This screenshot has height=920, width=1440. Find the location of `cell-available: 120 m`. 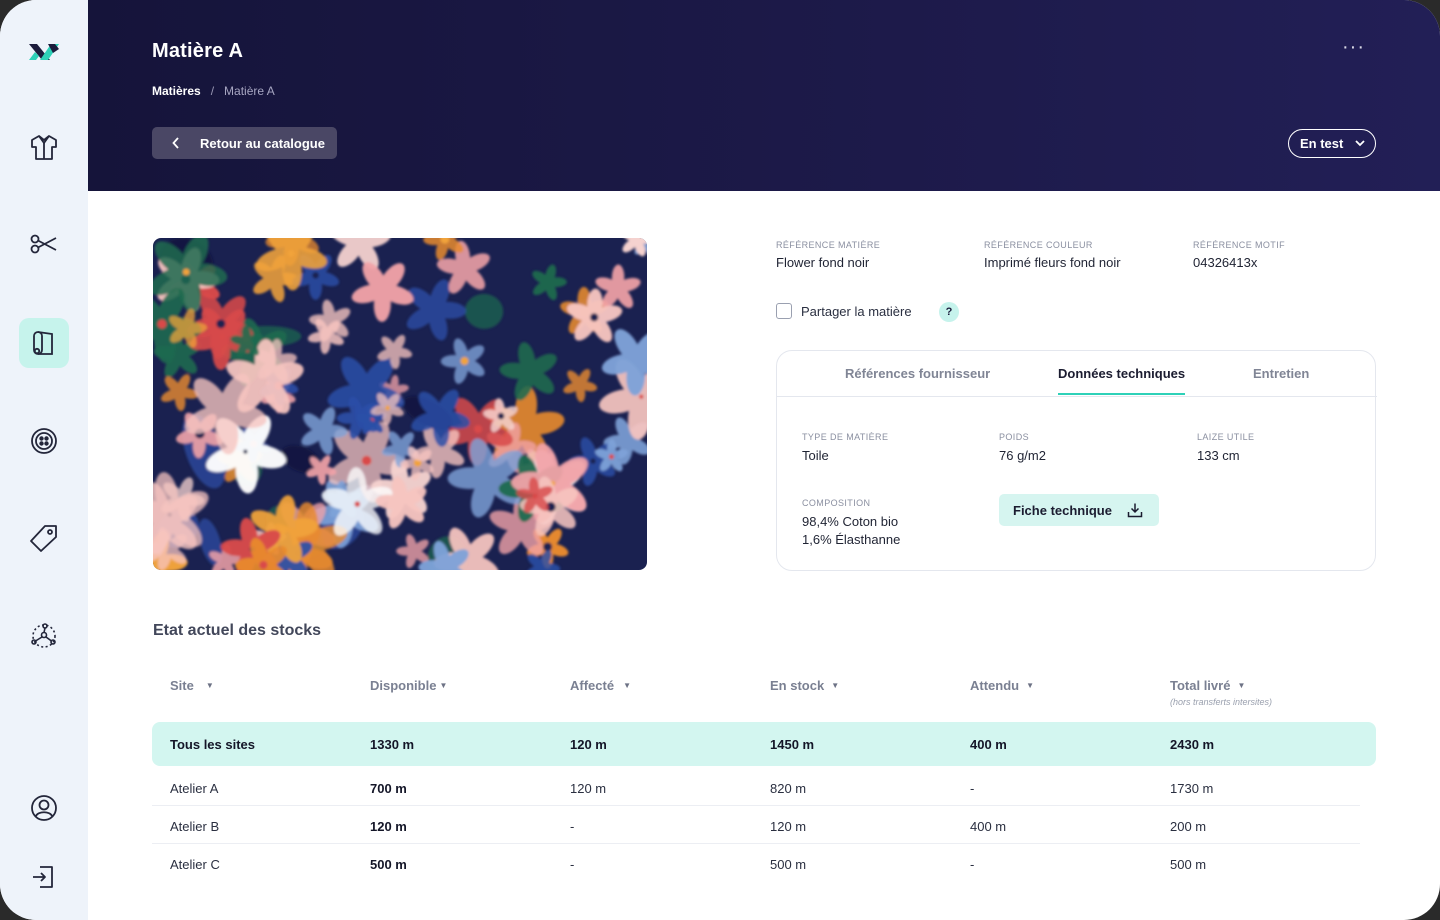

cell-available: 120 m is located at coordinates (388, 826).